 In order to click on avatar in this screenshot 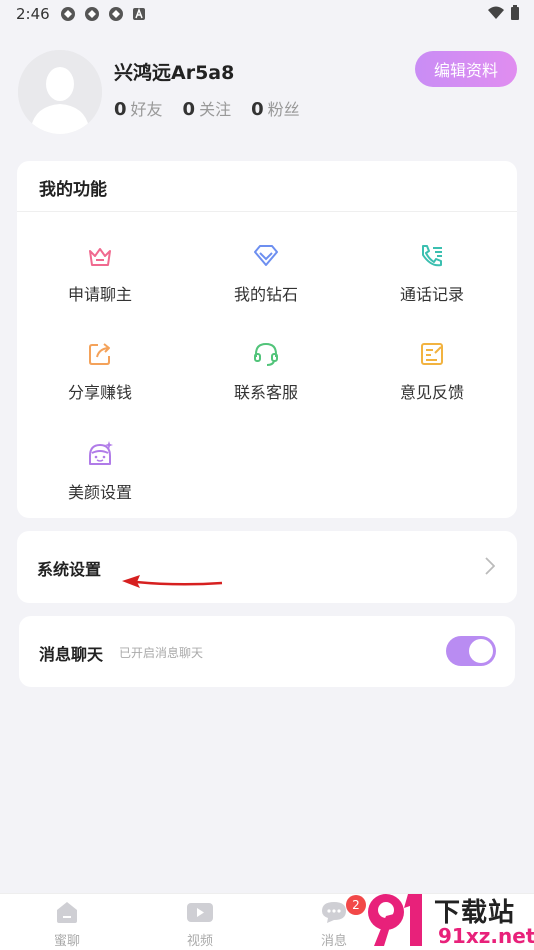, I will do `click(60, 92)`.